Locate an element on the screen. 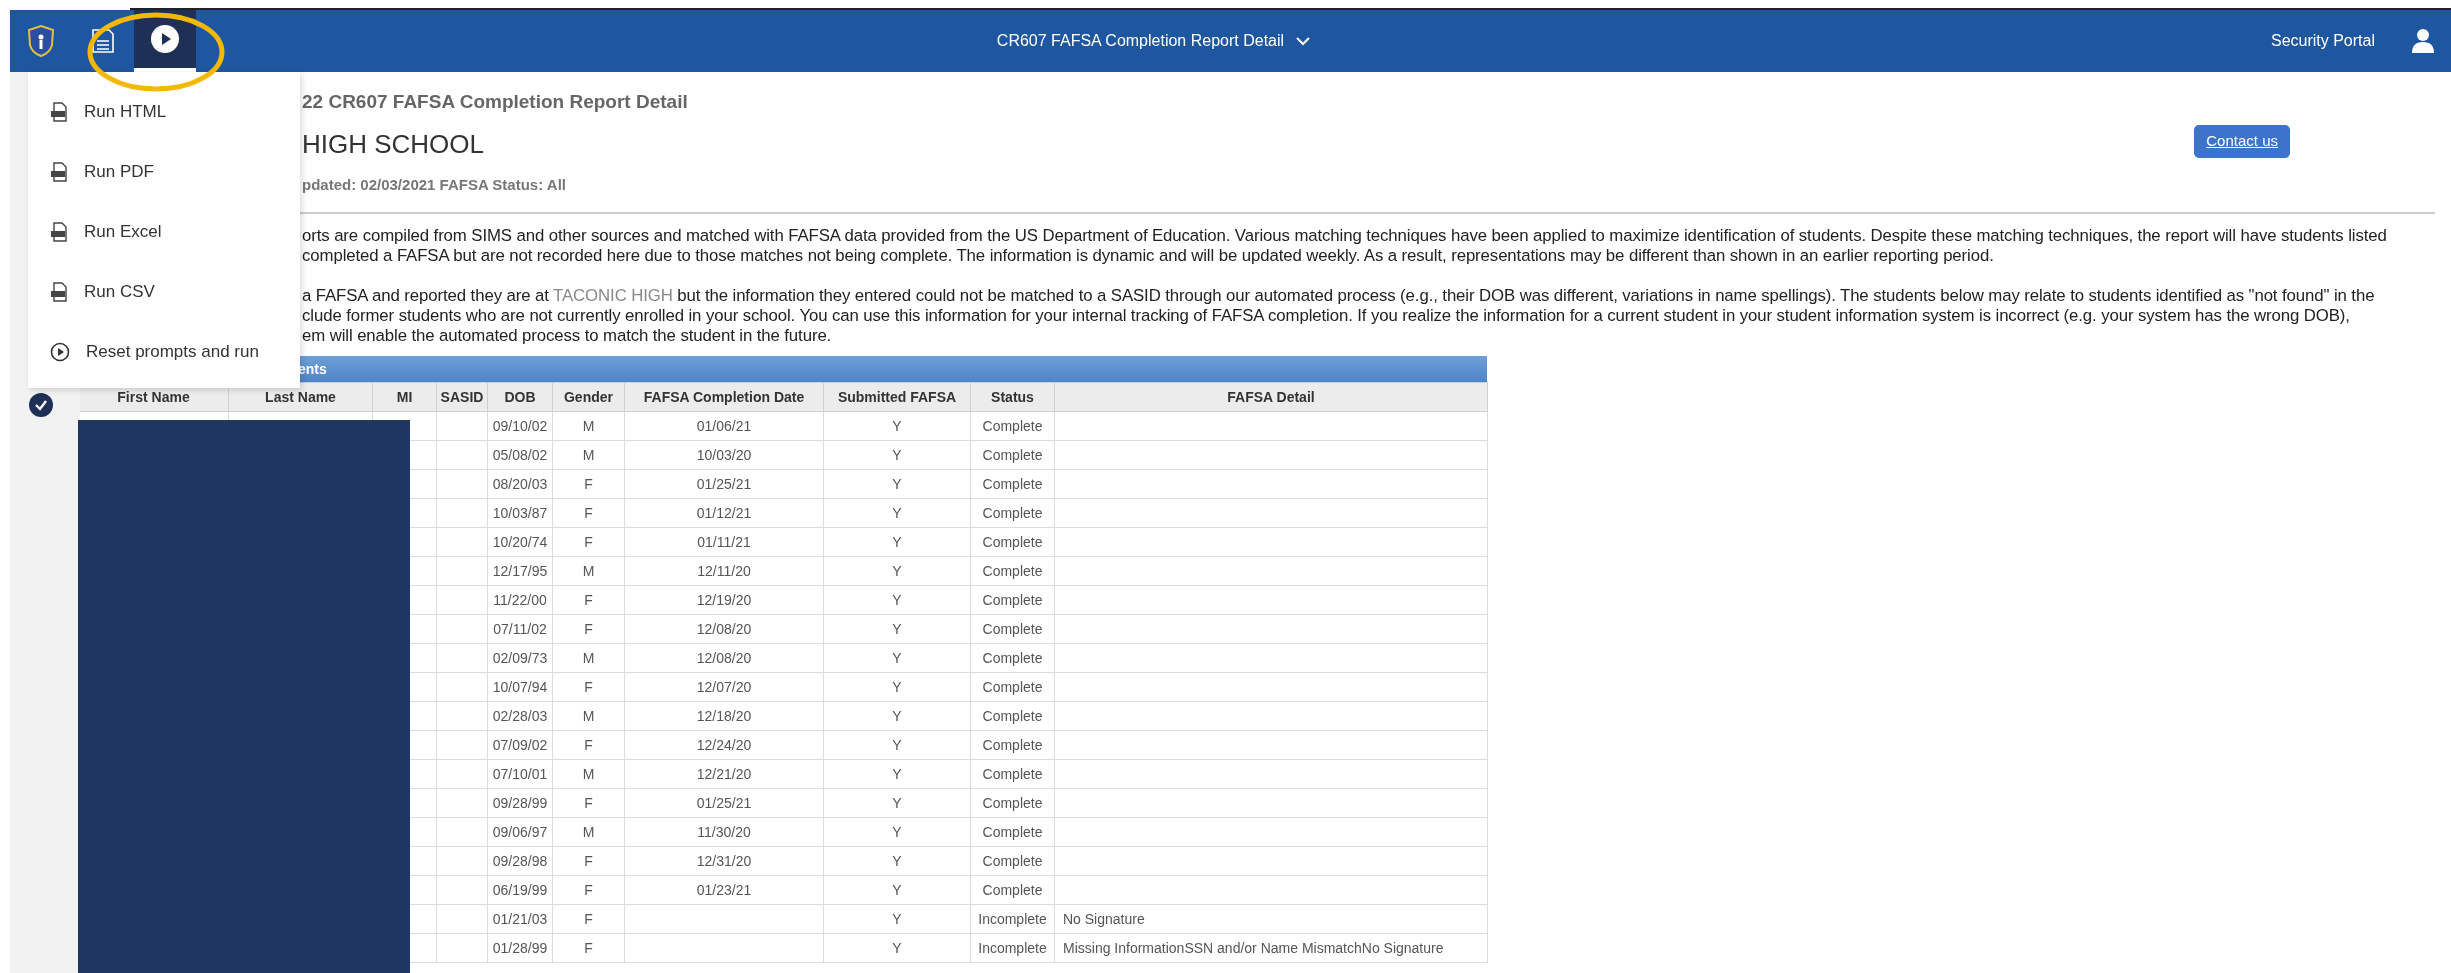 This screenshot has width=2451, height=973. document-icon is located at coordinates (103, 41).